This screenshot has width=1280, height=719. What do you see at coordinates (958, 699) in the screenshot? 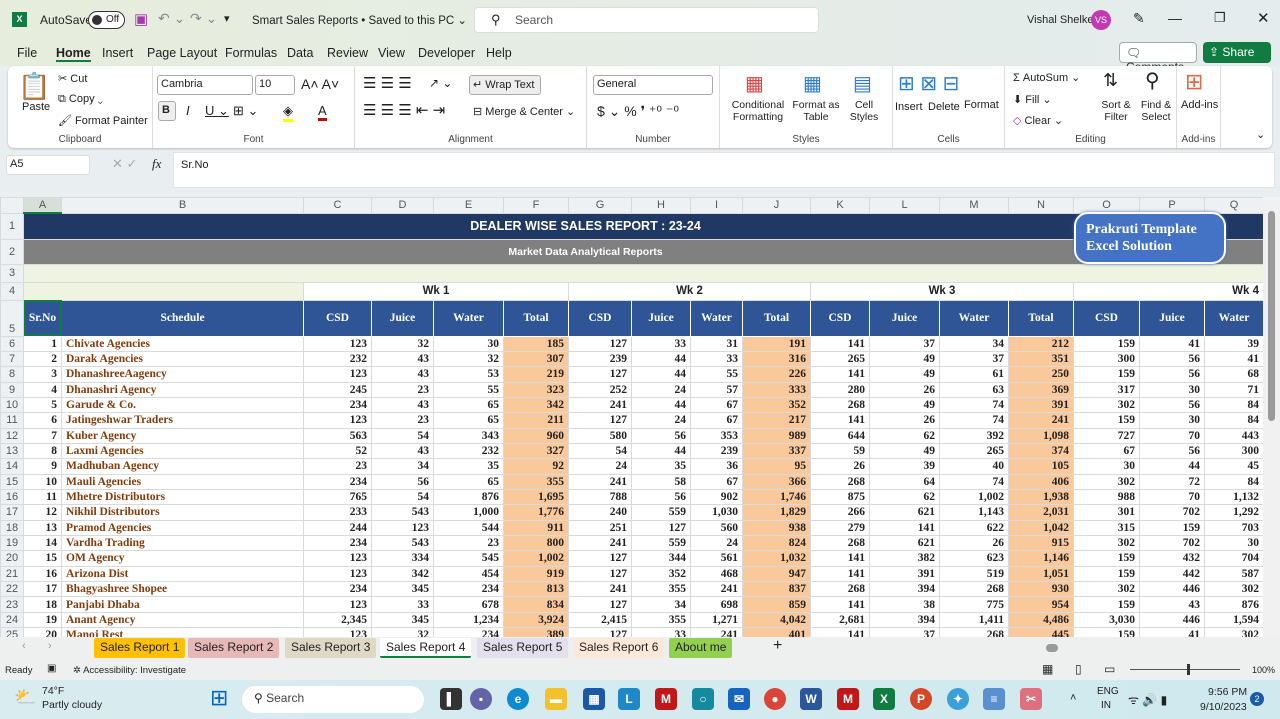
I see `maps-icon: ✦` at bounding box center [958, 699].